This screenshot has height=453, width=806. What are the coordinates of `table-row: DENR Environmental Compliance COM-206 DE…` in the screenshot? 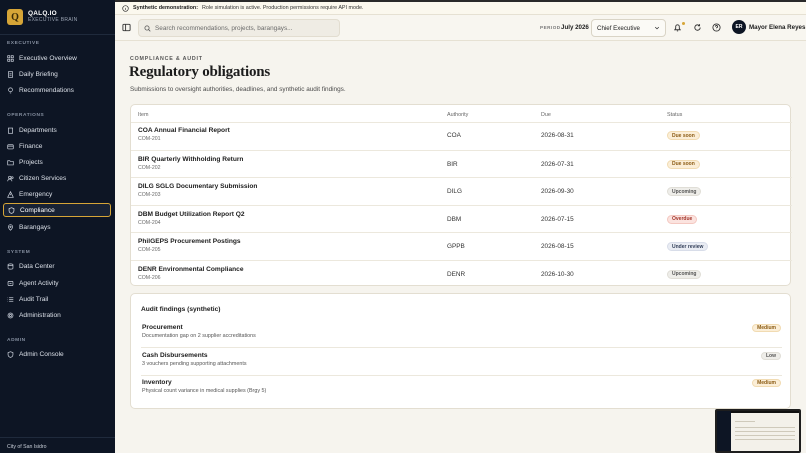 It's located at (461, 273).